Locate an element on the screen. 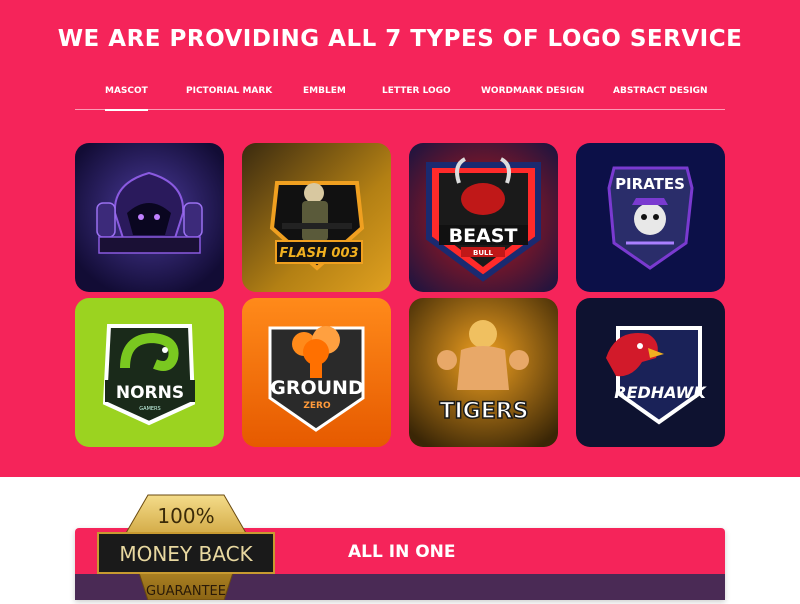 The width and height of the screenshot is (800, 604). badge-line1: MONEY BACK is located at coordinates (186, 554).